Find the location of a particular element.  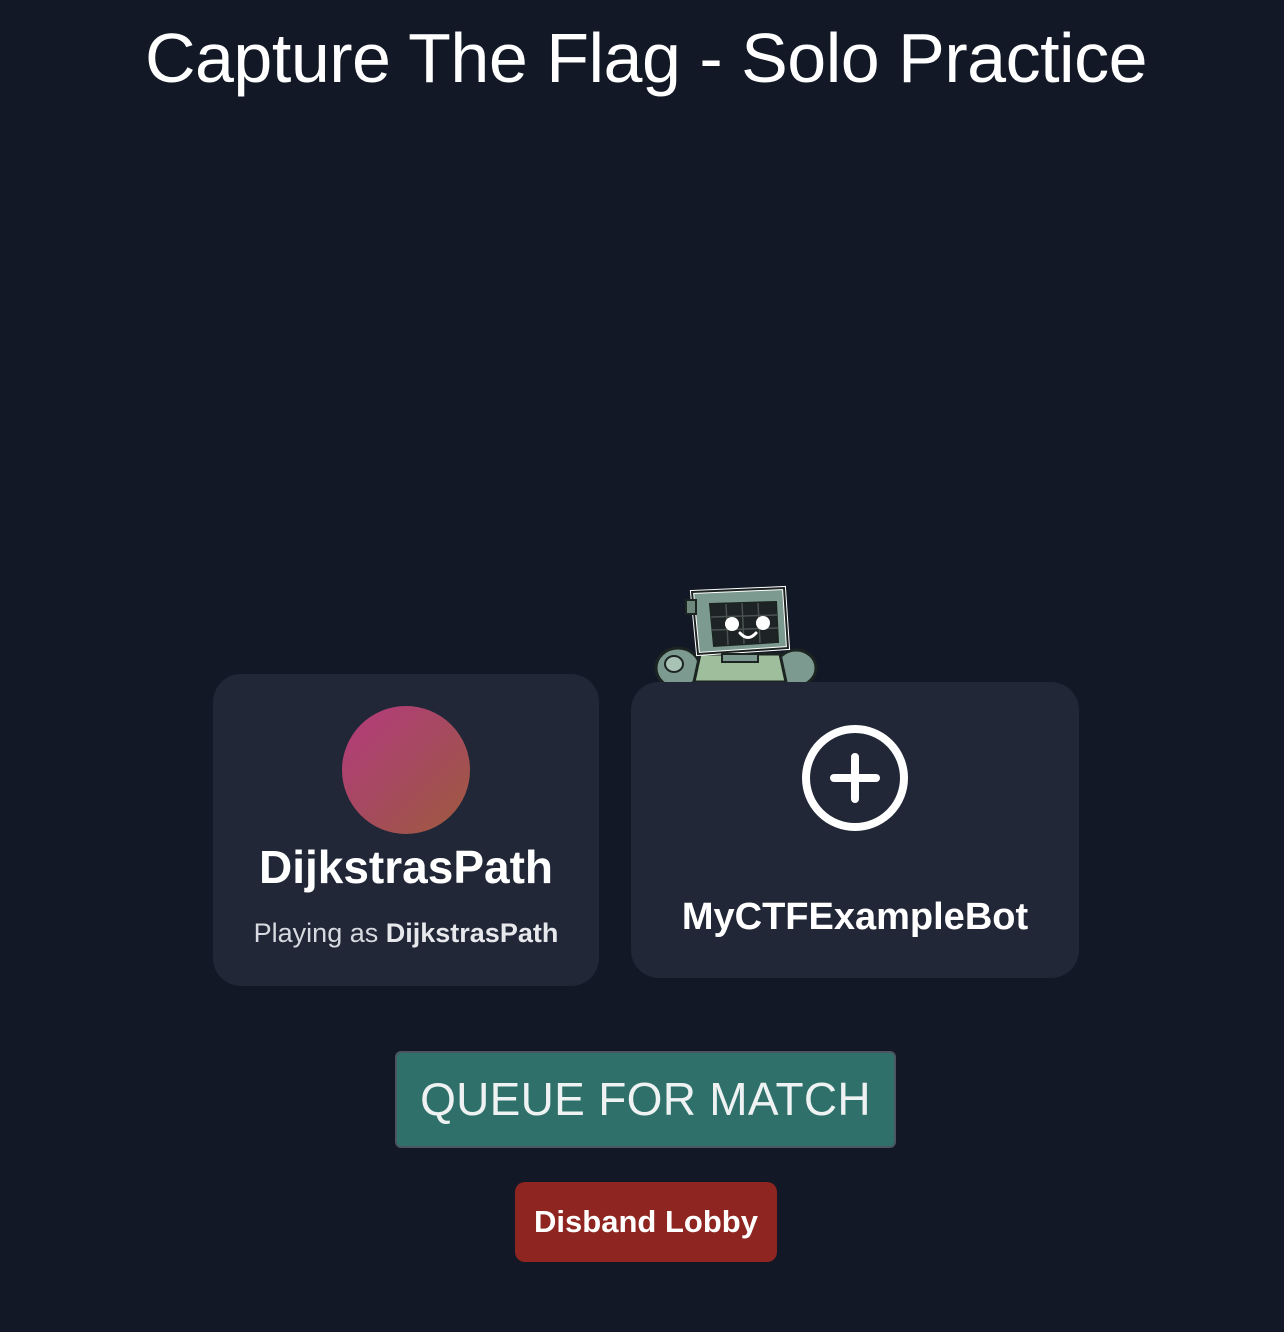

playing-as-prefix: Playing as is located at coordinates (316, 933).